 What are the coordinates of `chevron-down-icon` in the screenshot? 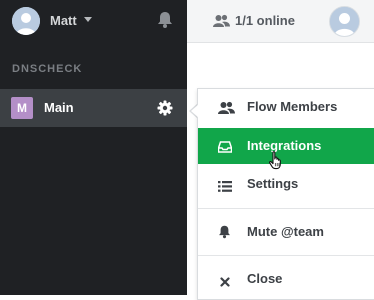 It's located at (88, 19).